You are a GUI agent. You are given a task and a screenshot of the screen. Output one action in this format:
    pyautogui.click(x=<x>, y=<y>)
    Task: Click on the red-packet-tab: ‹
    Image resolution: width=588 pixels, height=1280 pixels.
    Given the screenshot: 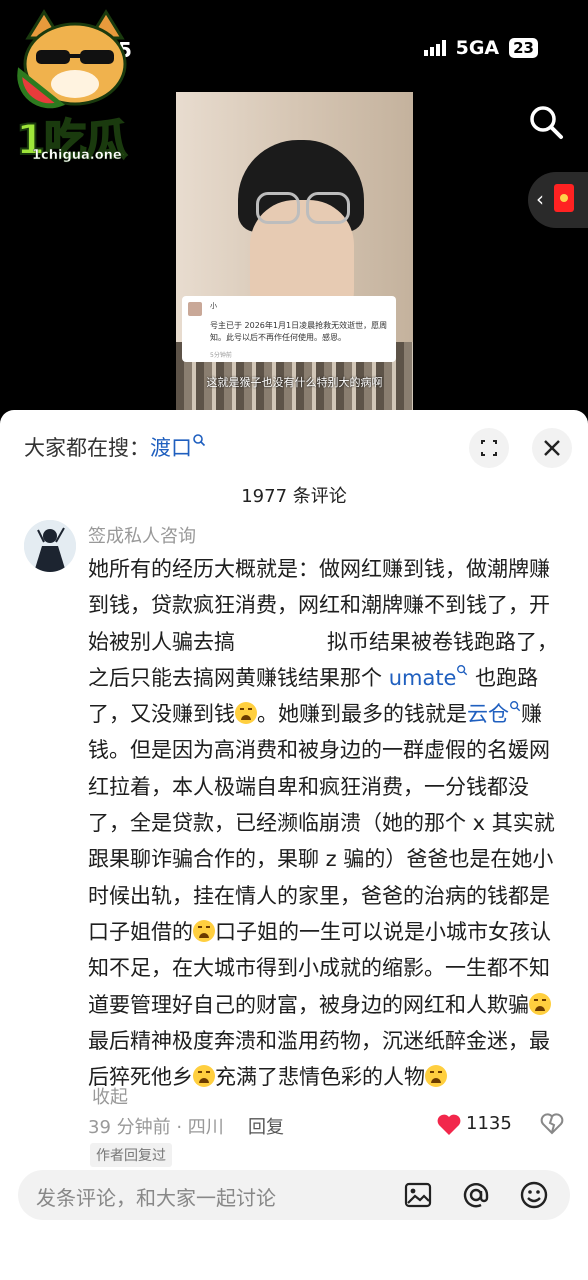 What is the action you would take?
    pyautogui.click(x=558, y=200)
    